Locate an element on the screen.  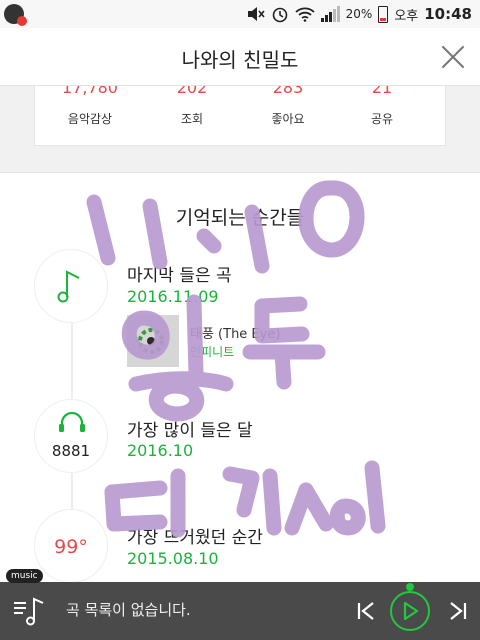
playlist-icon is located at coordinates (29, 611).